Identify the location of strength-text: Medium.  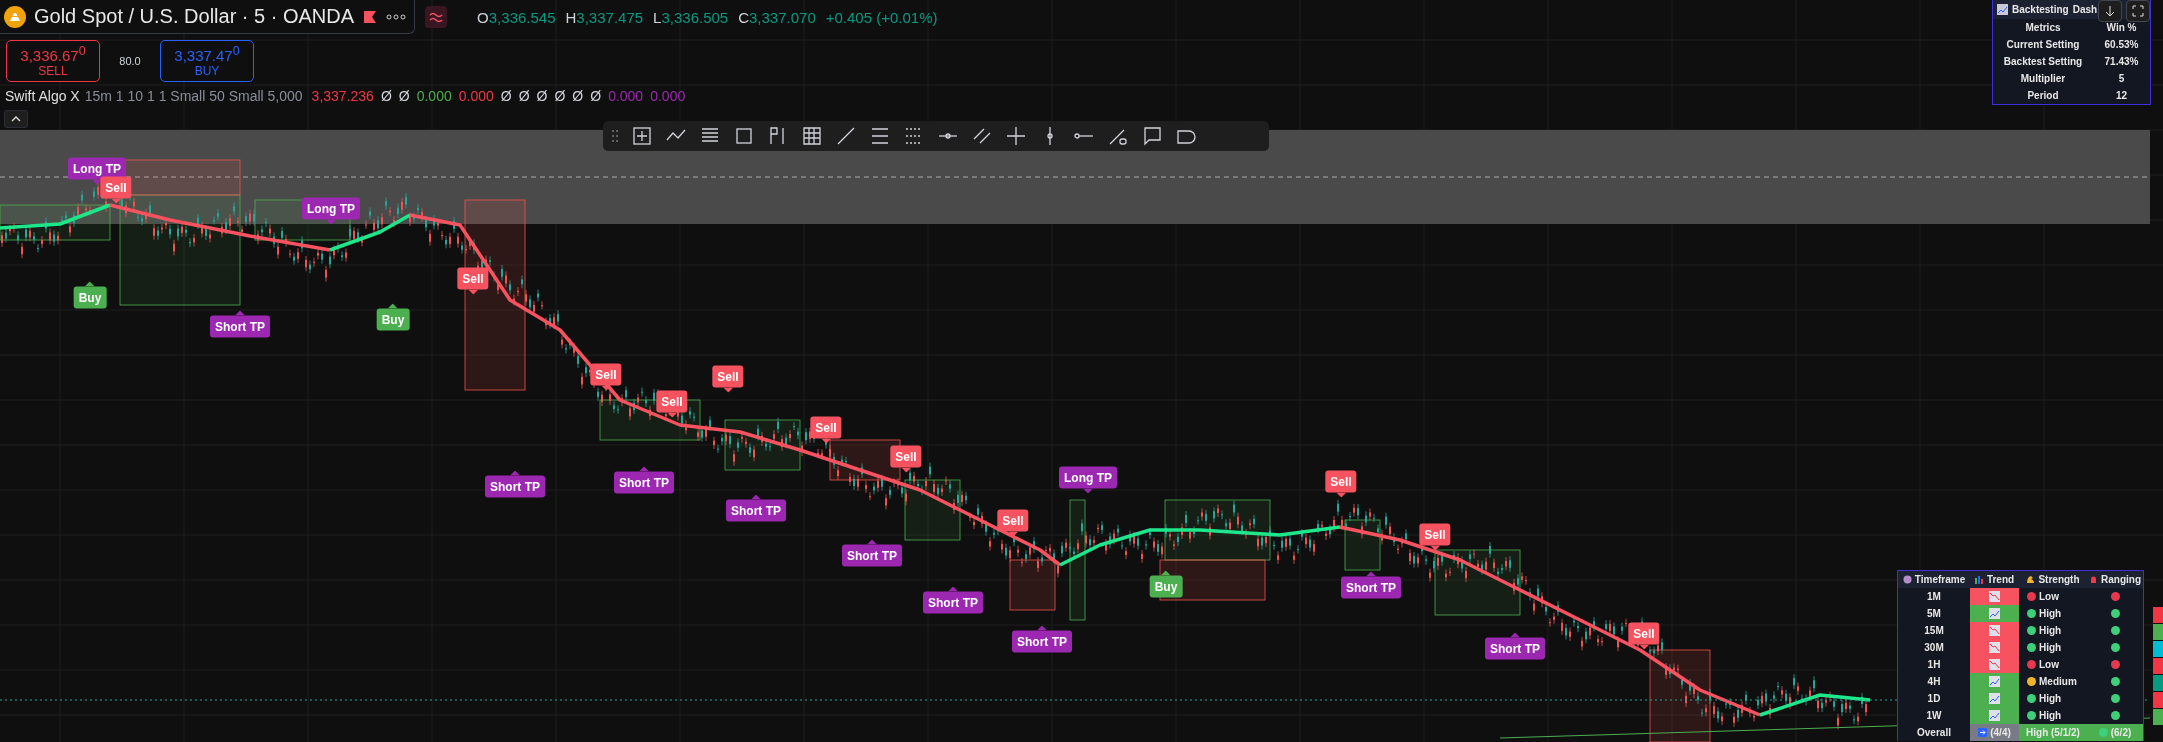
(2058, 681).